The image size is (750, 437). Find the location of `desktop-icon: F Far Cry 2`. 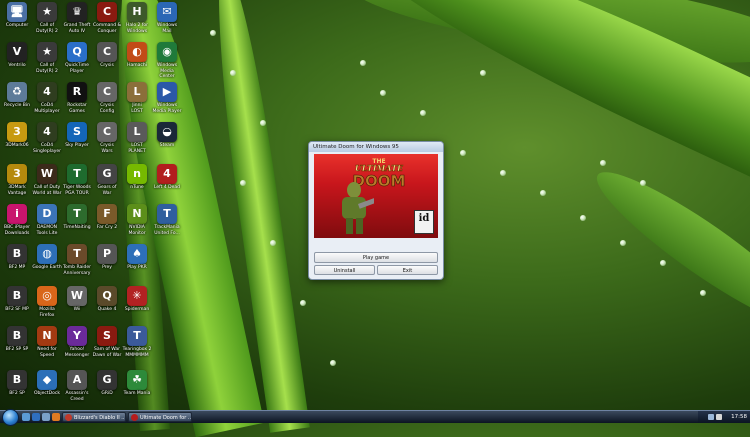

desktop-icon: F Far Cry 2 is located at coordinates (107, 217).